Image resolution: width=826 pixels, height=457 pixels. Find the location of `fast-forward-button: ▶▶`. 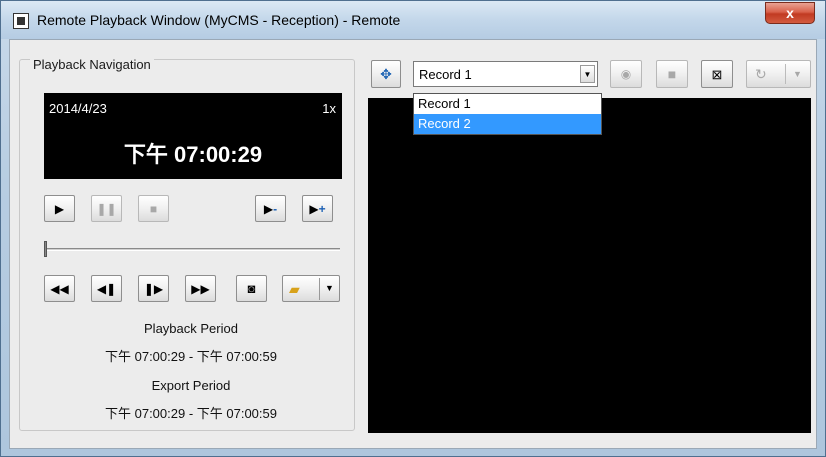

fast-forward-button: ▶▶ is located at coordinates (200, 288).